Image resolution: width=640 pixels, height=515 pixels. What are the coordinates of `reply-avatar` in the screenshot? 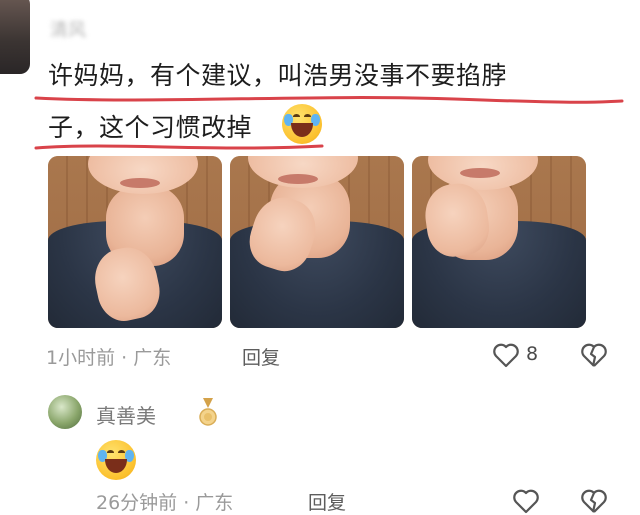 It's located at (65, 412).